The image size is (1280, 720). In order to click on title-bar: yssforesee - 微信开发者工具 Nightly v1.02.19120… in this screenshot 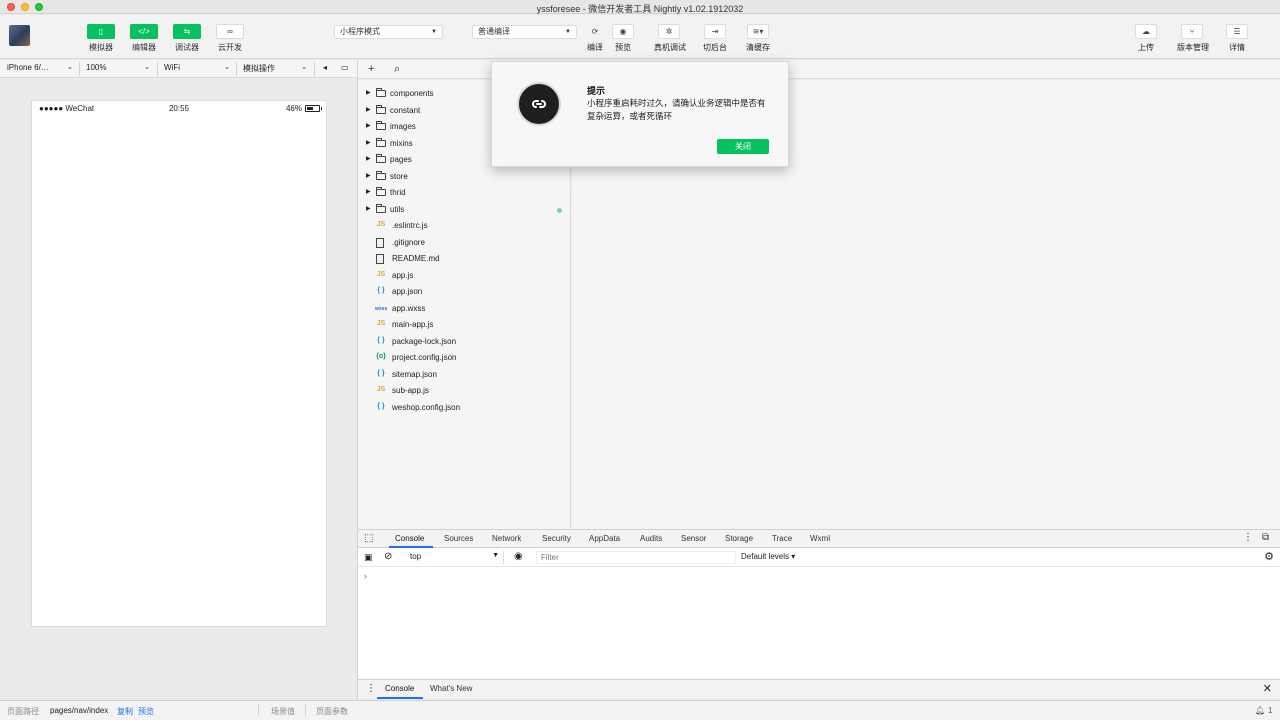, I will do `click(640, 7)`.